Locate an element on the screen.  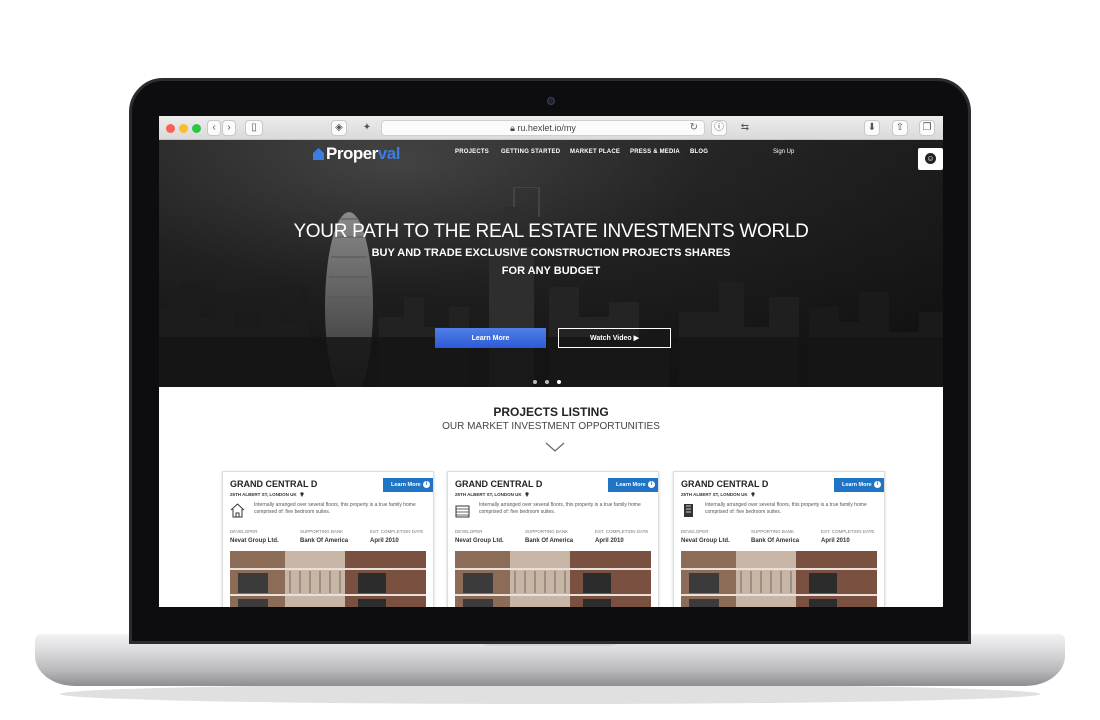
minimize-window-button is located at coordinates (183, 128).